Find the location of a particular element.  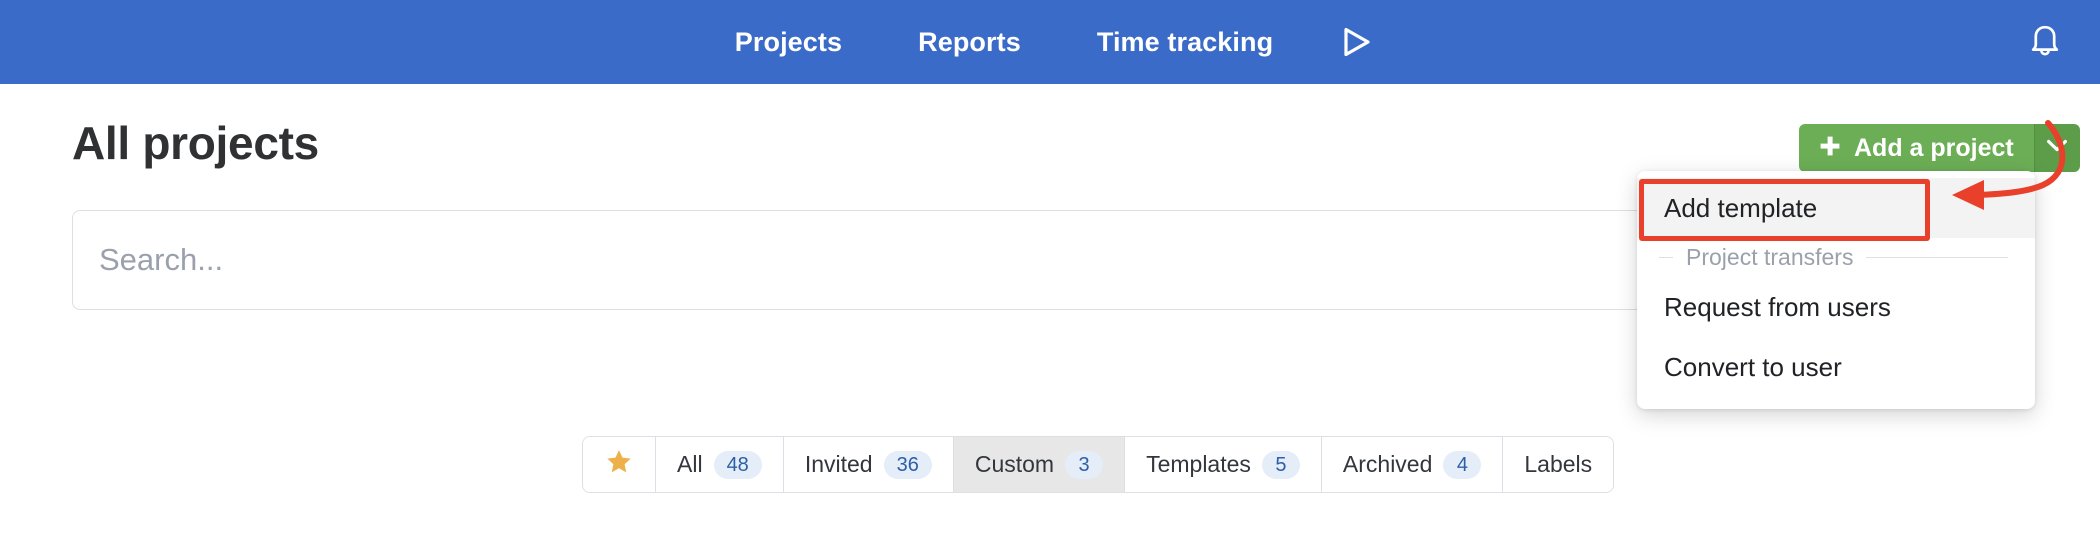

add-project-dropdown-toggle is located at coordinates (2056, 148).